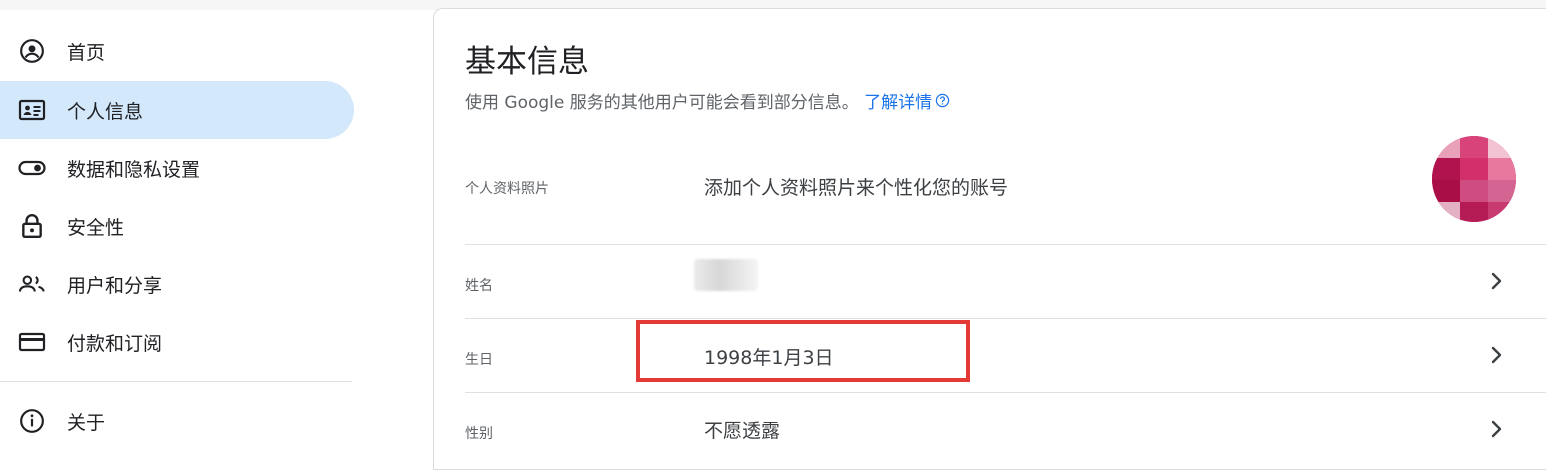 This screenshot has height=470, width=1546. I want to click on page-subtitle: 使用 Google 服务的其他用户可能会看到部分信息。 了解详情, so click(707, 100).